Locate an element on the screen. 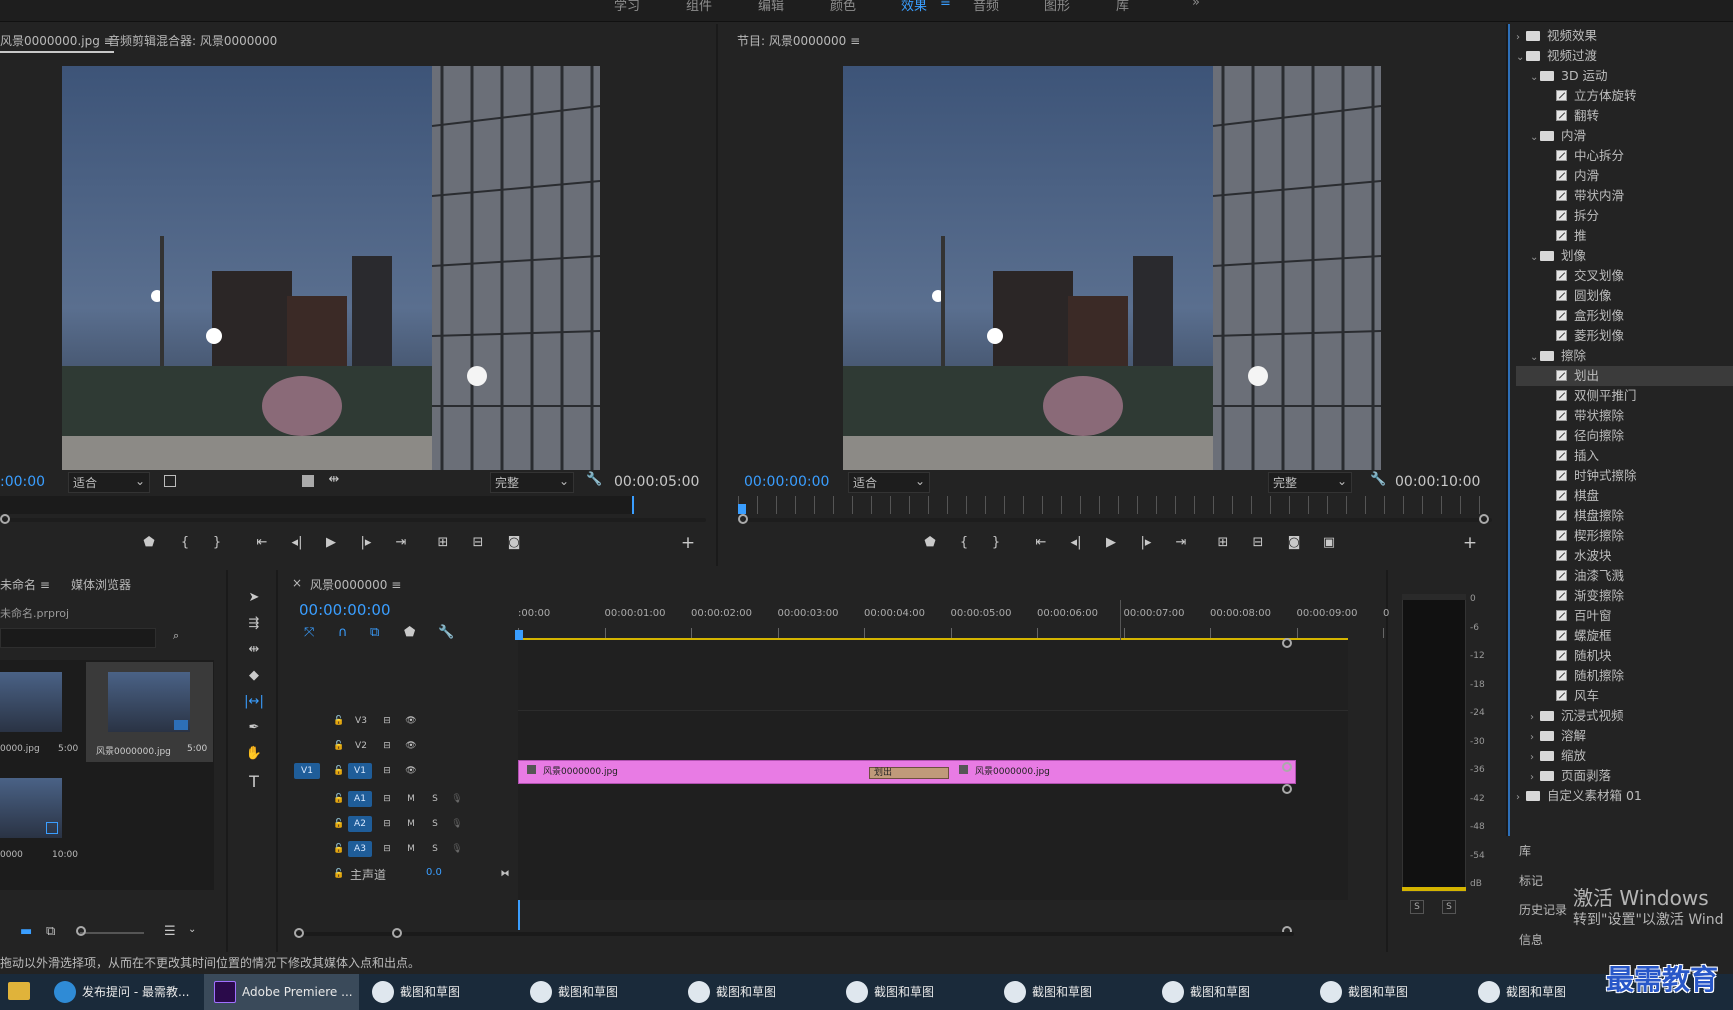 The image size is (1733, 1010). clip2-name: 风景0000000.jpg is located at coordinates (1012, 770).